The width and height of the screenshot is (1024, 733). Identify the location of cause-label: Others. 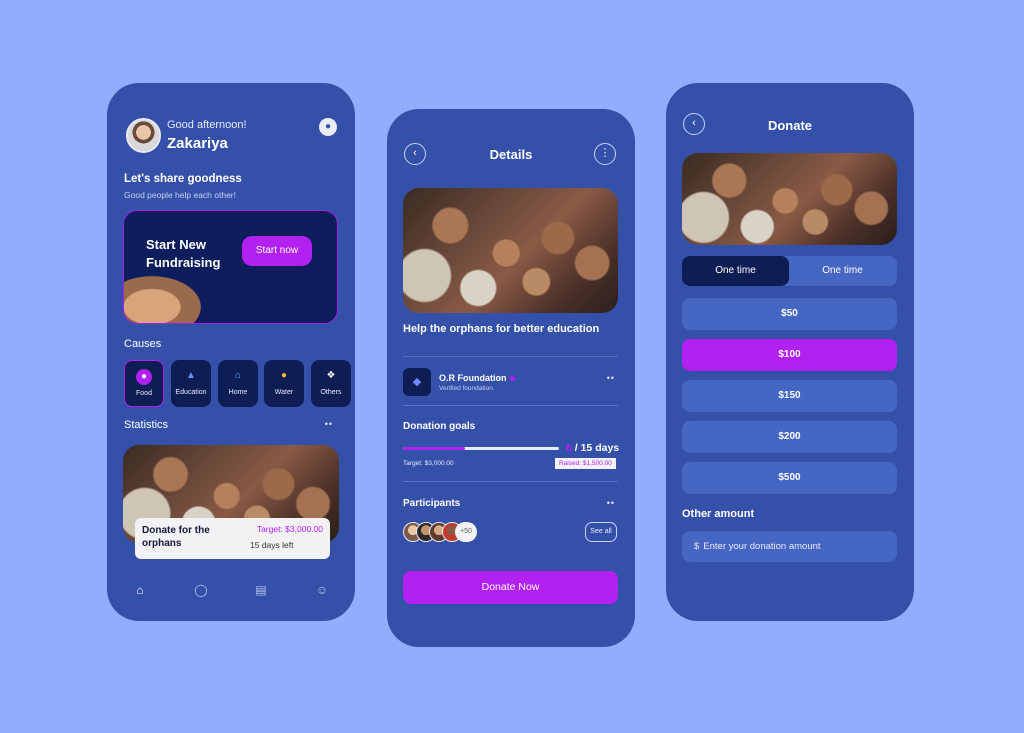
(331, 392).